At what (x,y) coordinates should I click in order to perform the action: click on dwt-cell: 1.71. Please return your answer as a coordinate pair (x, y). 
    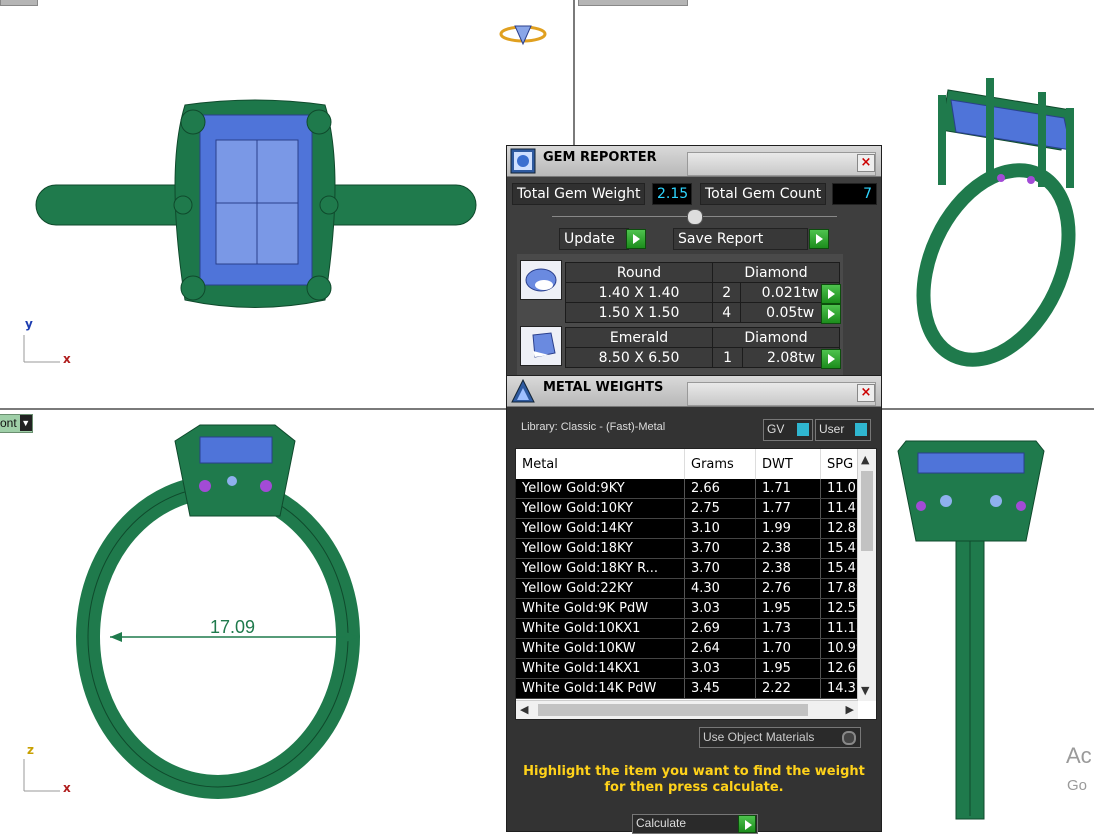
    Looking at the image, I should click on (788, 489).